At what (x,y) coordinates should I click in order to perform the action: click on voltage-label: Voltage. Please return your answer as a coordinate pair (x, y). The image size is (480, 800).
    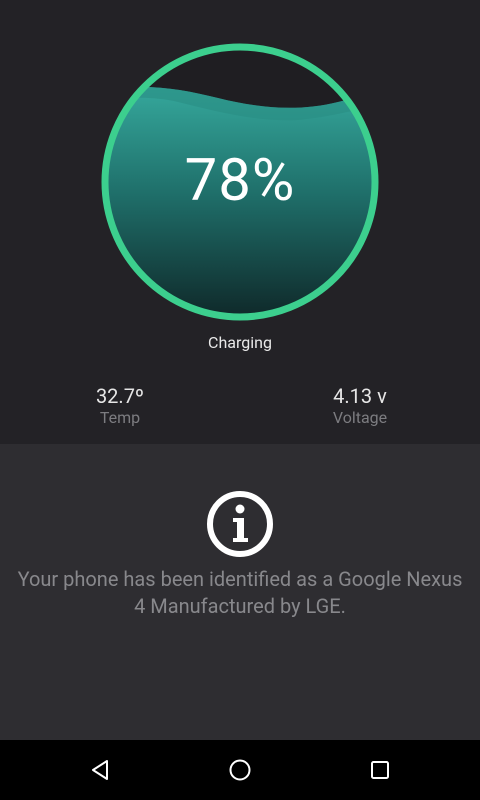
    Looking at the image, I should click on (360, 417).